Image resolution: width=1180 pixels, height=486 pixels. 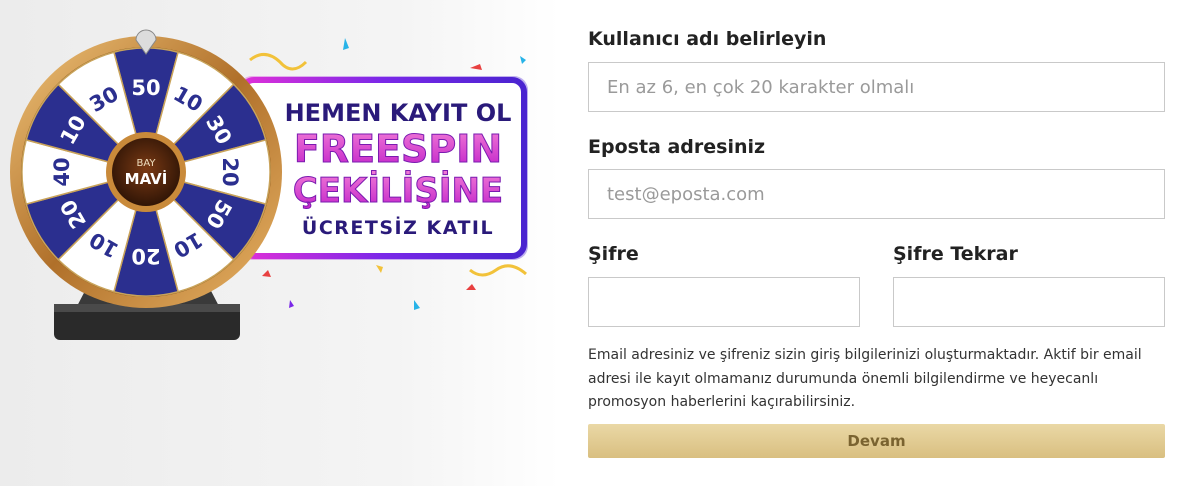 What do you see at coordinates (398, 190) in the screenshot?
I see `cekilis-text: ÇEKİLİŞİNE` at bounding box center [398, 190].